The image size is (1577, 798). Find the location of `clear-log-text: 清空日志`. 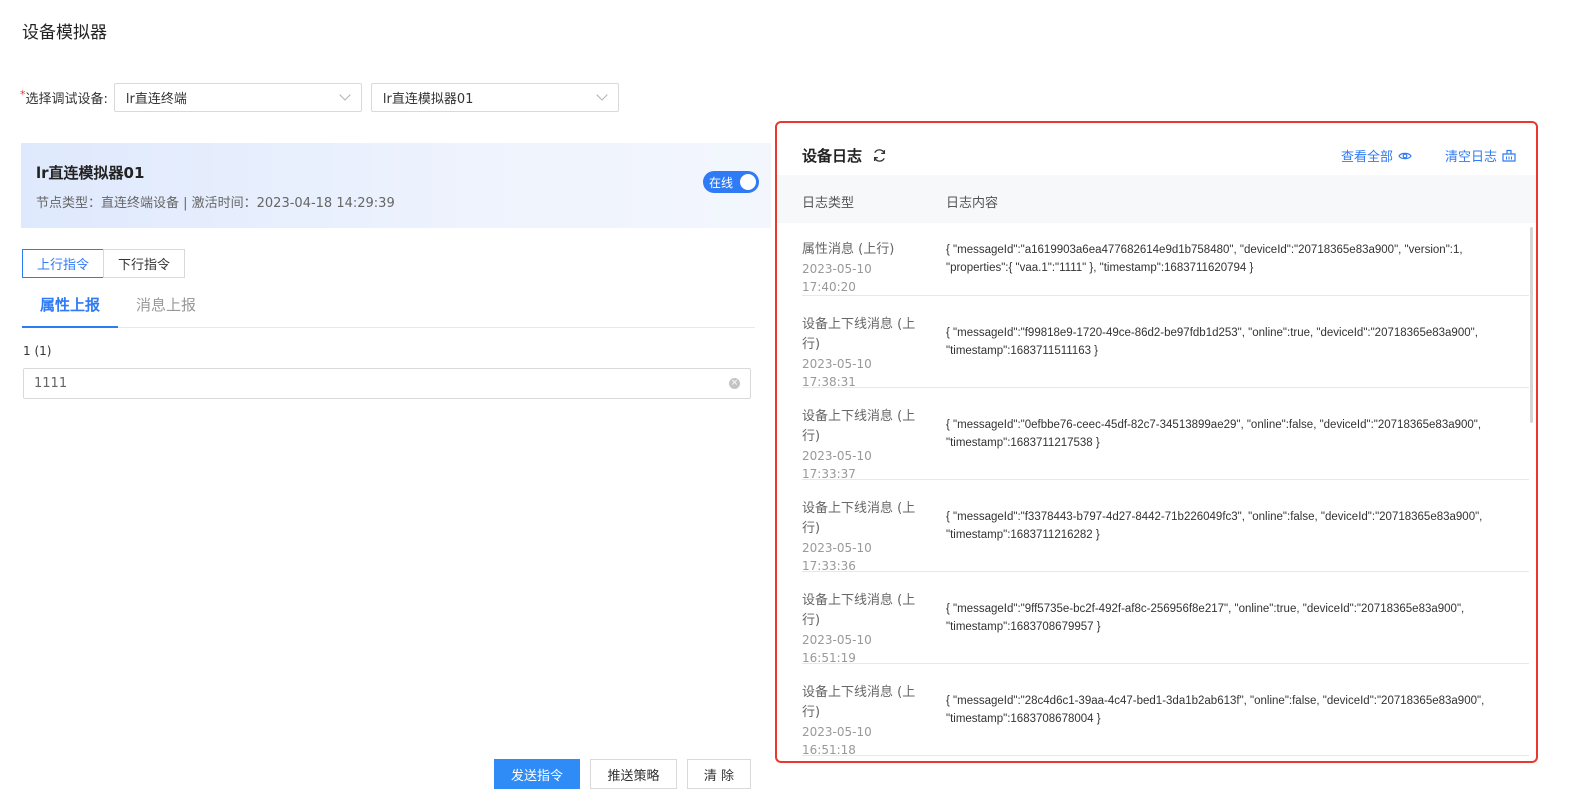

clear-log-text: 清空日志 is located at coordinates (1471, 157).